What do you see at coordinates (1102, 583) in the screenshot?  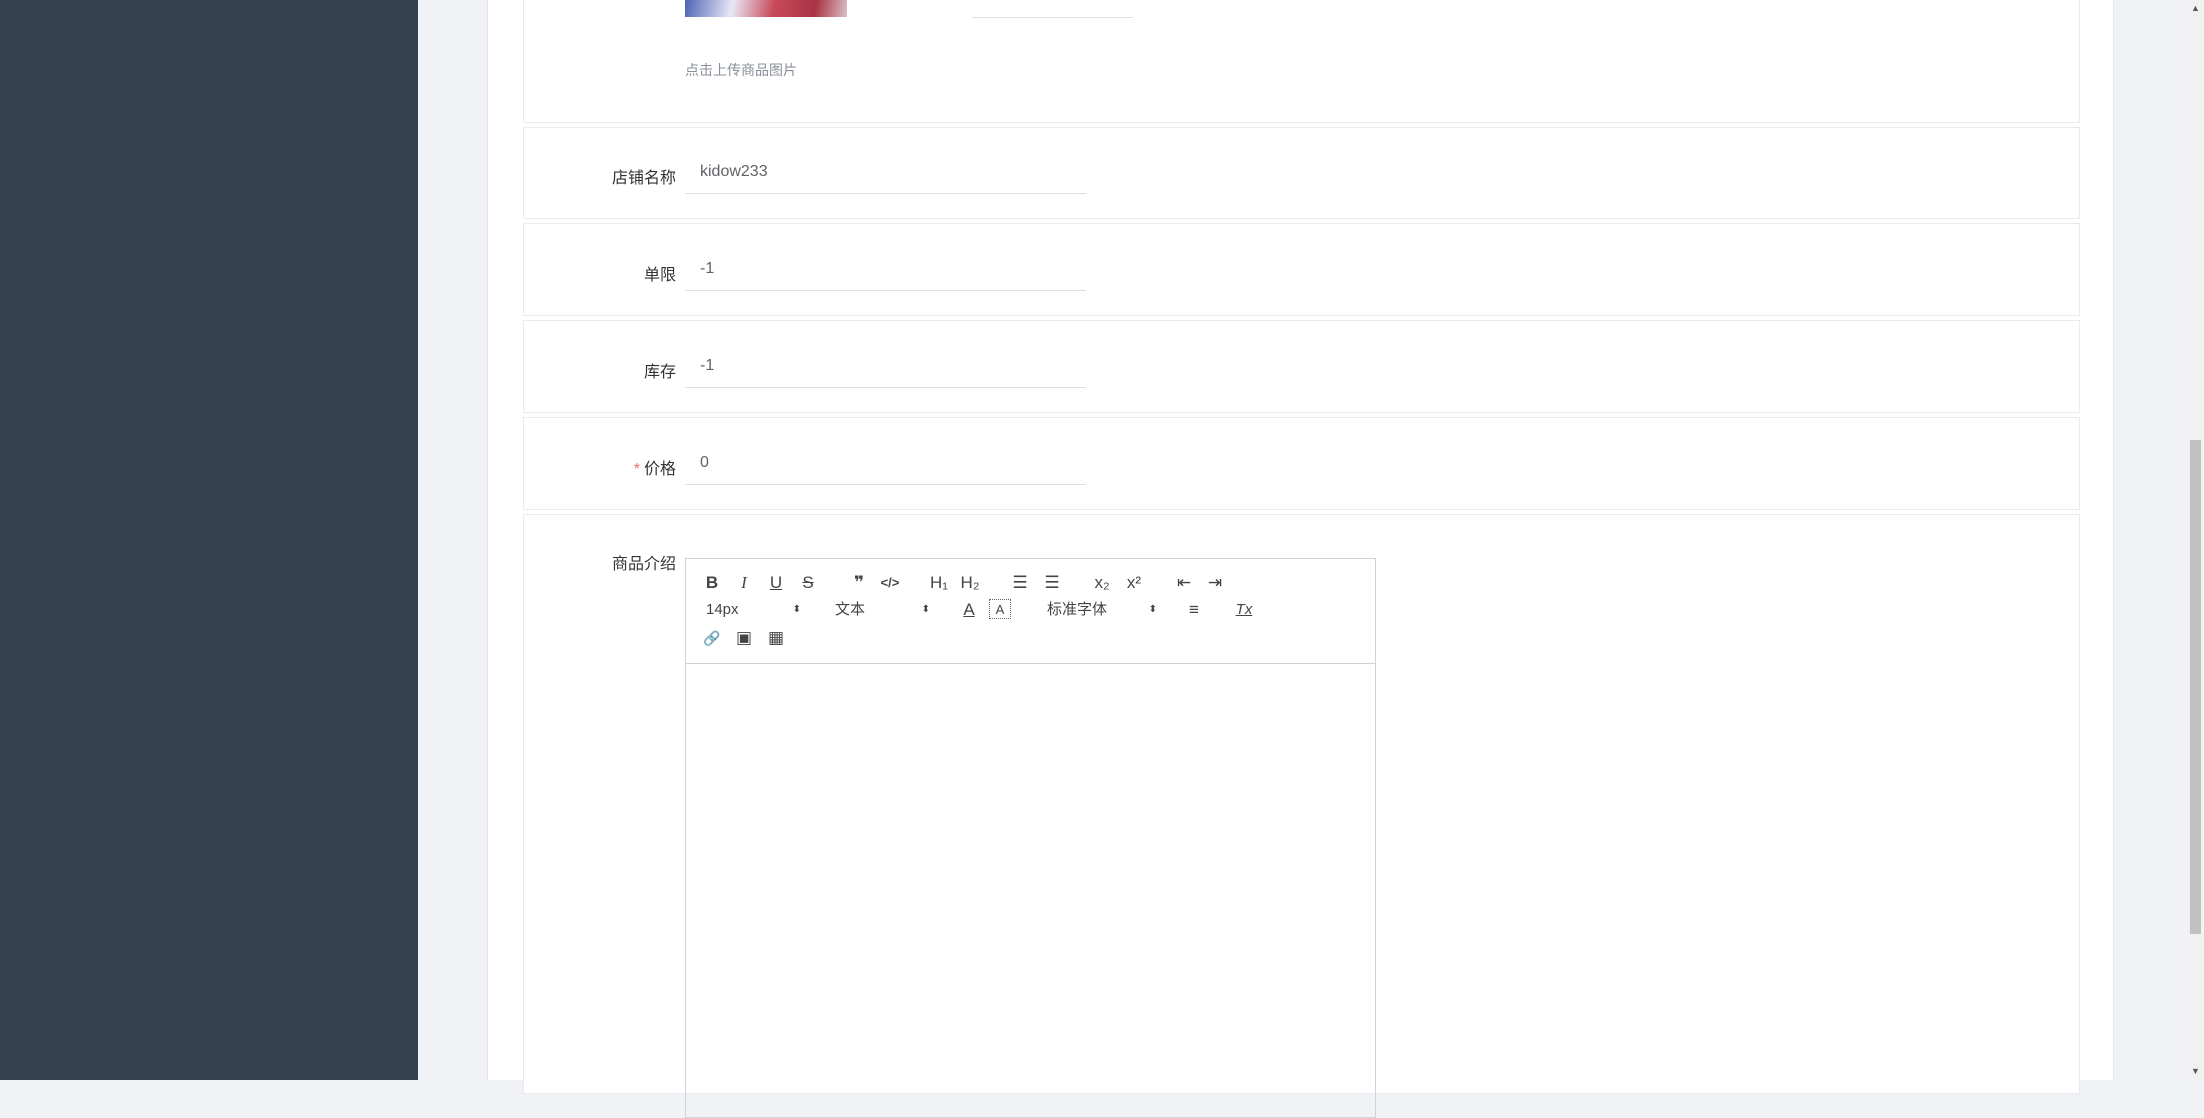 I see `subscript-icon: x₂` at bounding box center [1102, 583].